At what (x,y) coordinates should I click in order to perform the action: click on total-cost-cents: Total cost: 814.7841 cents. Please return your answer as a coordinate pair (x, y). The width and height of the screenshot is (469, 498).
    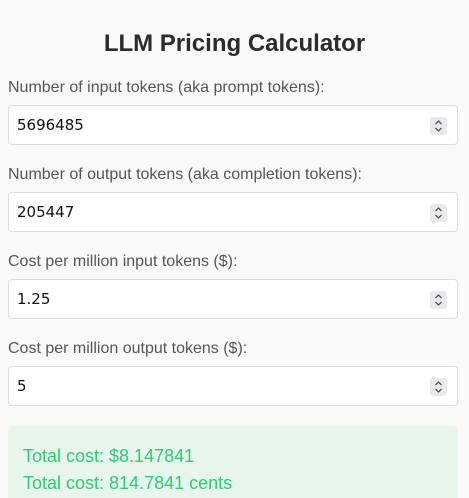
    Looking at the image, I should click on (128, 483).